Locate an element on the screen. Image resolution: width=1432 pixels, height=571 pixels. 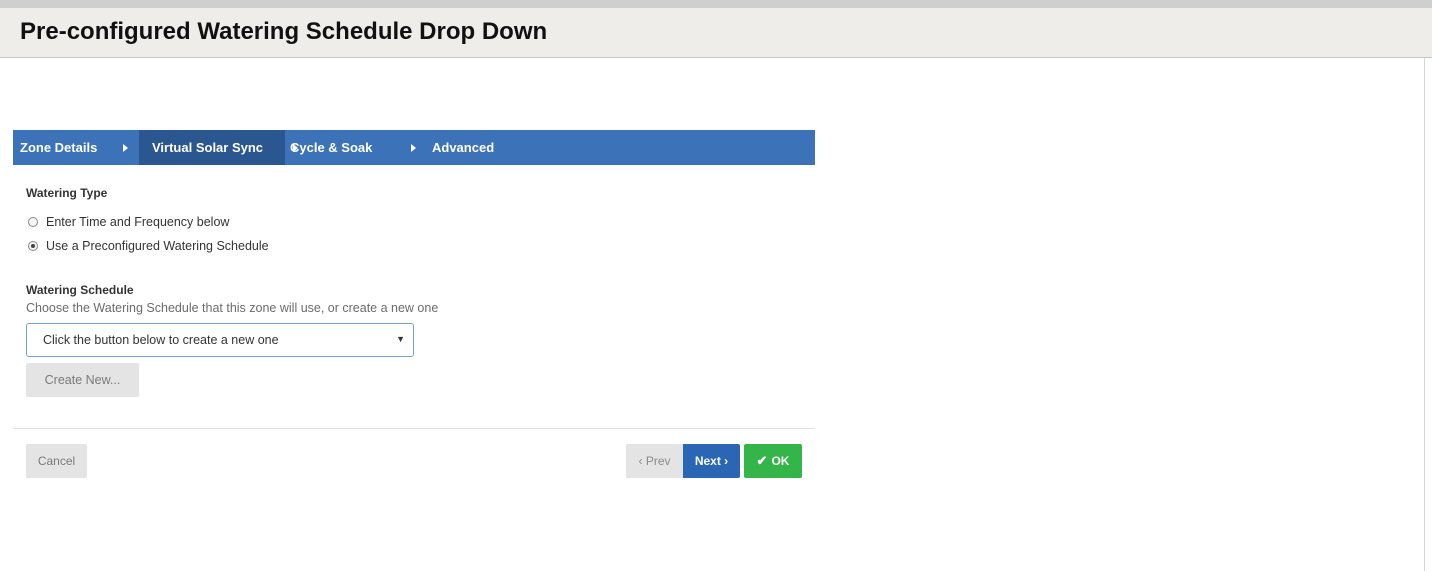
cancel-button: Cancel is located at coordinates (56, 461).